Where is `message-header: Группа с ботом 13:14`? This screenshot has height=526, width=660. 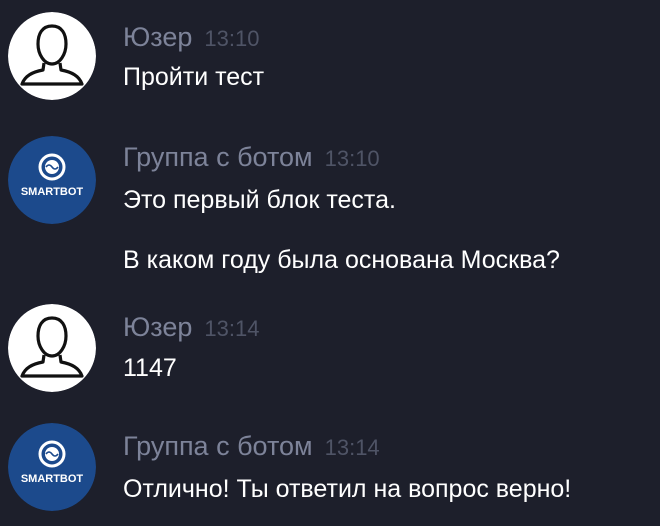 message-header: Группа с ботом 13:14 is located at coordinates (251, 446).